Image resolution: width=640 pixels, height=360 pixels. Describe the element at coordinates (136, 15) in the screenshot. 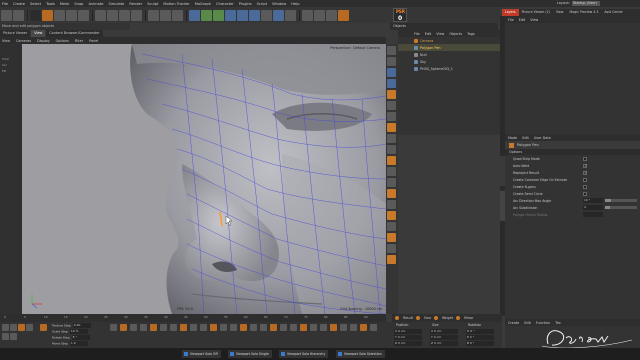

I see `coordinate-system-icon` at that location.